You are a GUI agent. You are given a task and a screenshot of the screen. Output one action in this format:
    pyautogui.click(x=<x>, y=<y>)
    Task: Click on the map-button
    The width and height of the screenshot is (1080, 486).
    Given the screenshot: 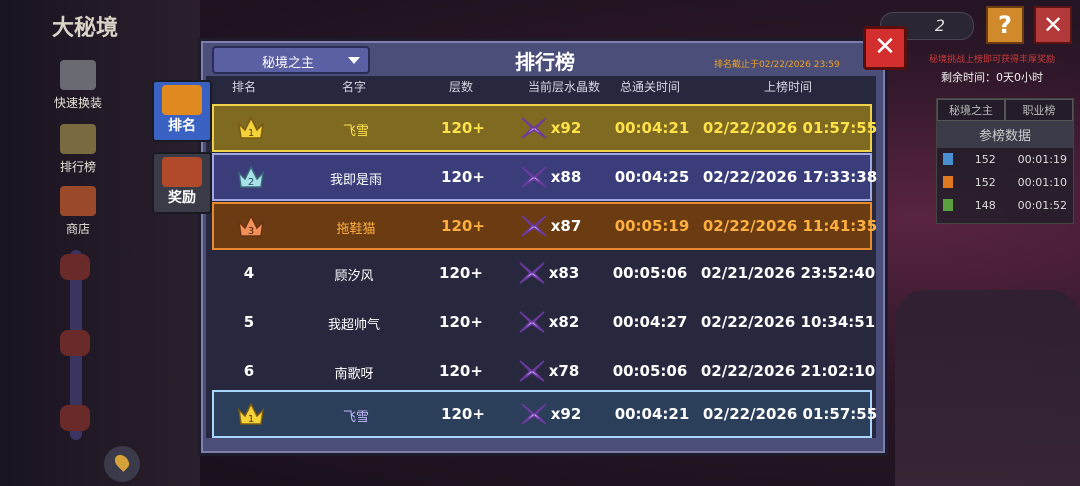 What is the action you would take?
    pyautogui.click(x=122, y=464)
    